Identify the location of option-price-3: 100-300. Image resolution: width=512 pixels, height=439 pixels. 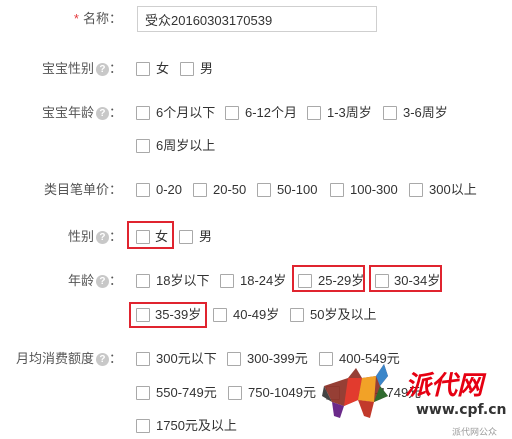
(374, 189).